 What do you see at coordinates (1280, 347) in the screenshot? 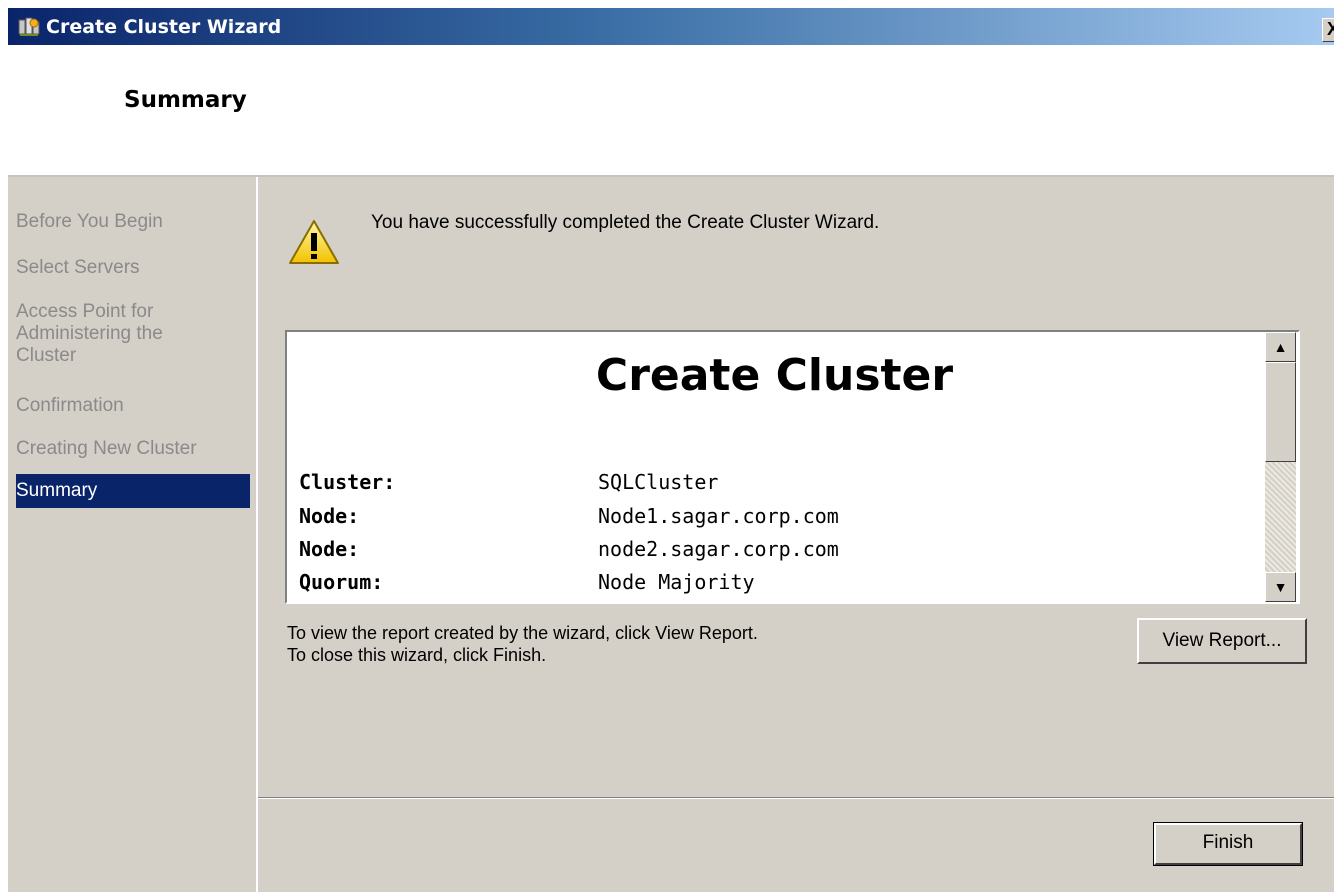
I see `scroll-up-icon: ▲` at bounding box center [1280, 347].